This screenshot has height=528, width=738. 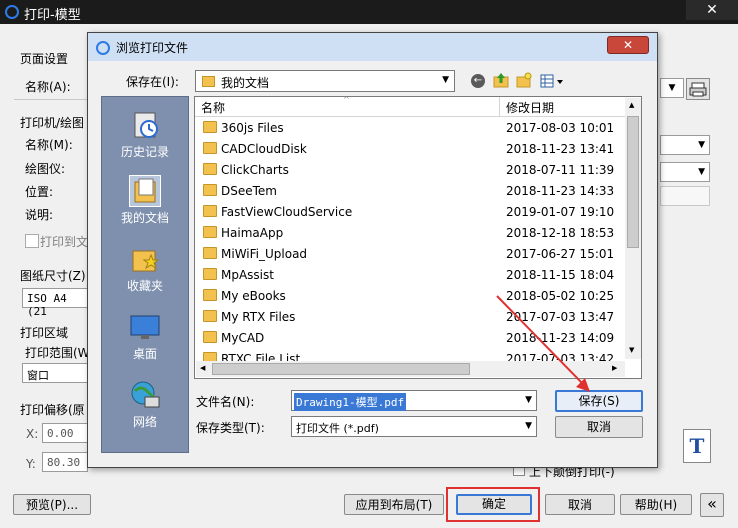 What do you see at coordinates (543, 343) in the screenshot?
I see `annotation-arrow` at bounding box center [543, 343].